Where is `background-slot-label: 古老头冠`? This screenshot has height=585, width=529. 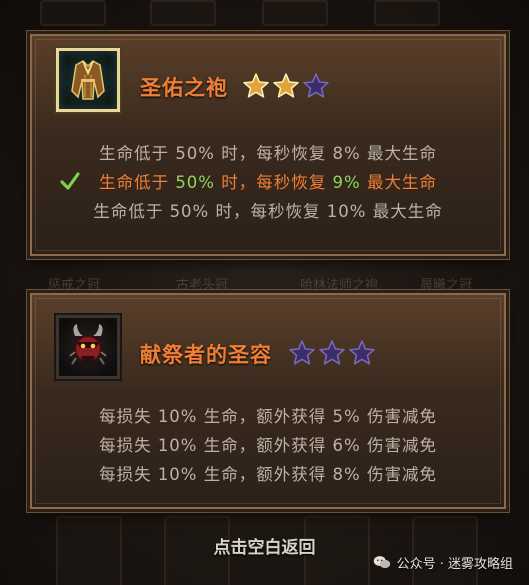 background-slot-label: 古老头冠 is located at coordinates (202, 285).